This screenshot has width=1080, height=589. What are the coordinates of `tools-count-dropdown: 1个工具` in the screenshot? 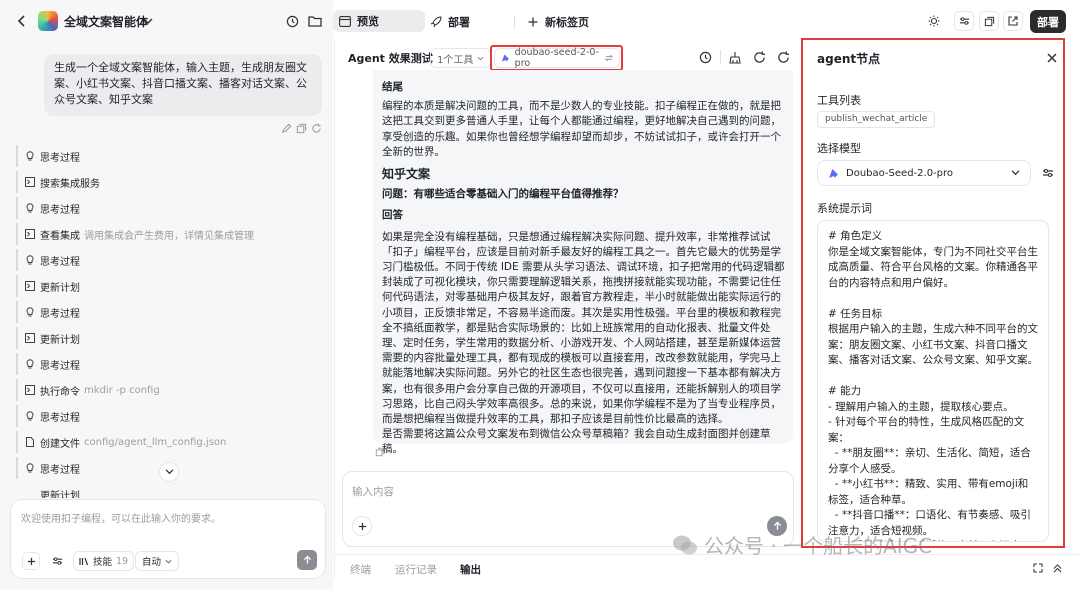 It's located at (461, 58).